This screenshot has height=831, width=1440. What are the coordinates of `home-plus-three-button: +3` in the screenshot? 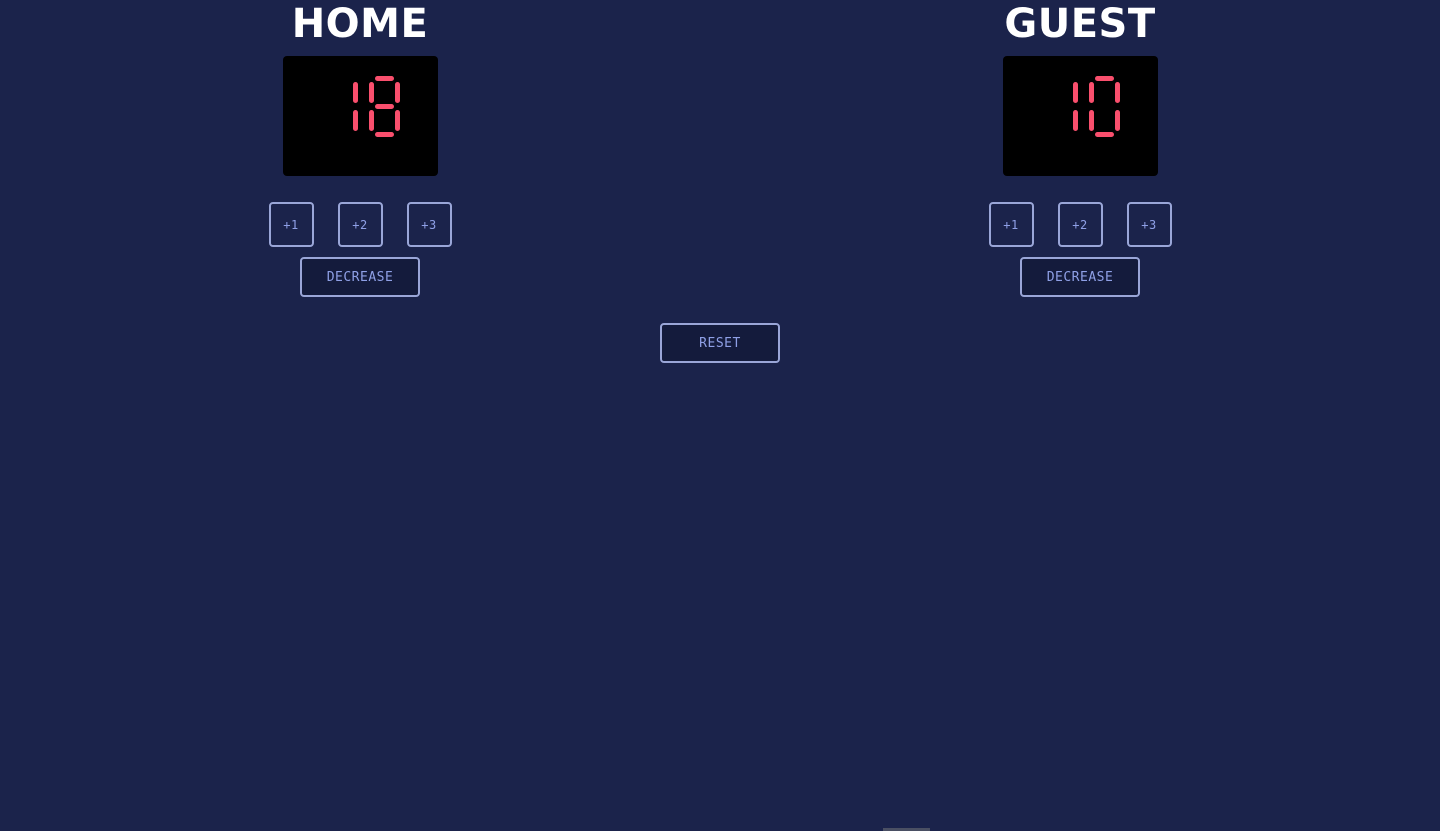 It's located at (429, 224).